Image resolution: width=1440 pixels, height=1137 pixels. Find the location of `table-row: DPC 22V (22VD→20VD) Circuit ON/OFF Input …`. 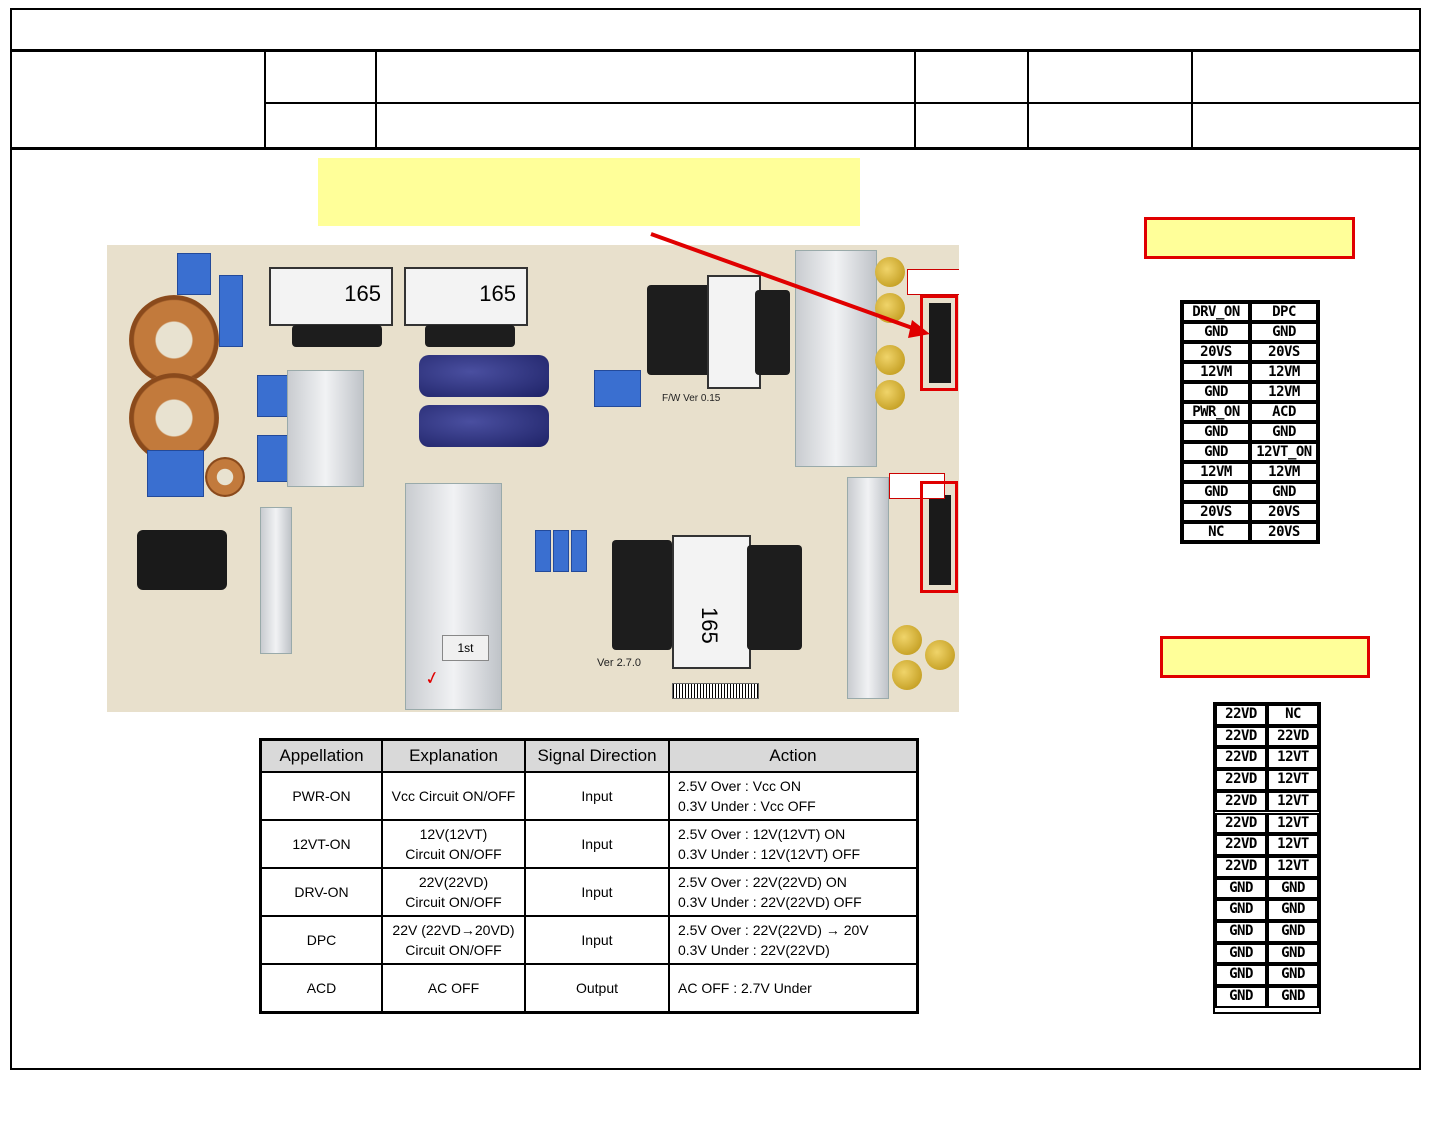

table-row: DPC 22V (22VD→20VD) Circuit ON/OFF Input … is located at coordinates (589, 940).